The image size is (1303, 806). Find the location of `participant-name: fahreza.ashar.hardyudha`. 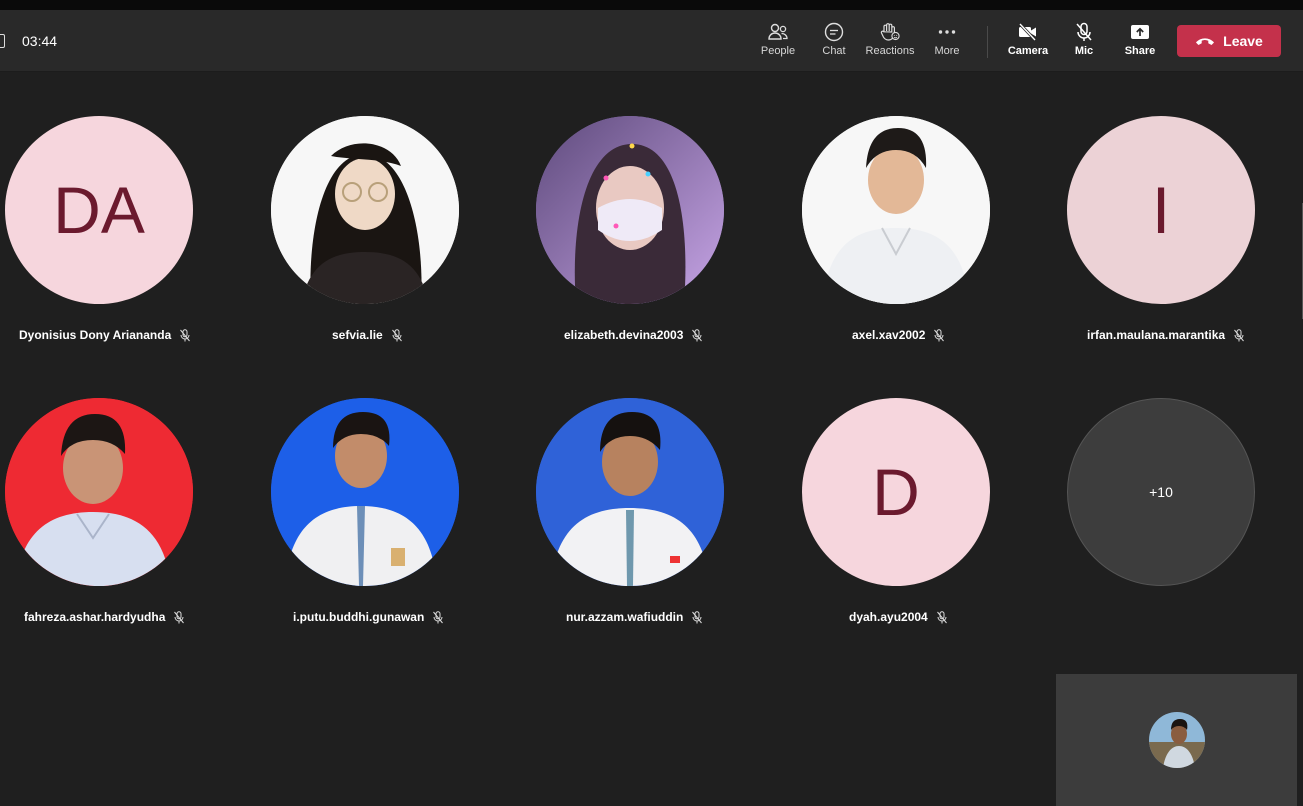

participant-name: fahreza.ashar.hardyudha is located at coordinates (95, 617).